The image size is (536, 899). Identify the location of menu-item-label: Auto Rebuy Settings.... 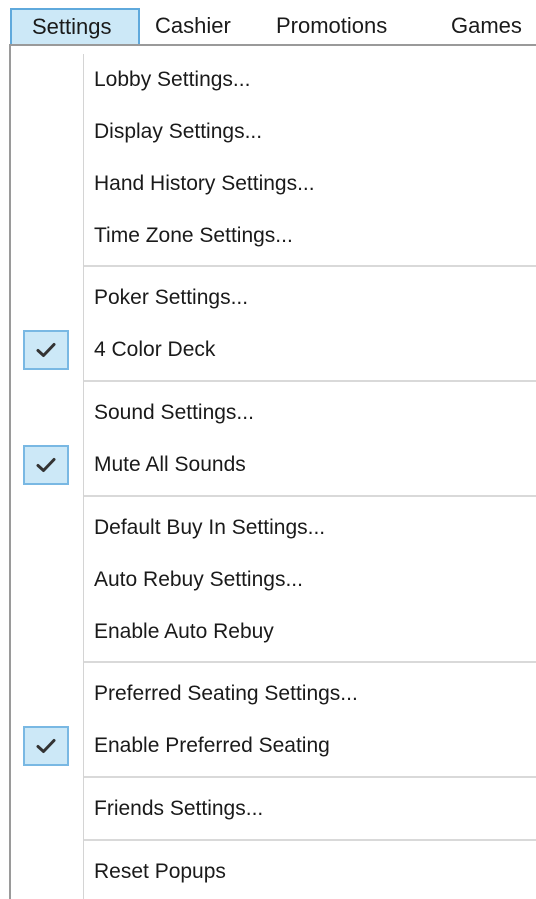
(198, 579).